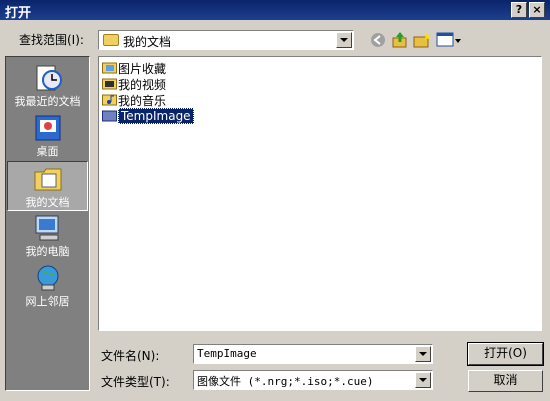 The width and height of the screenshot is (550, 401). What do you see at coordinates (135, 382) in the screenshot?
I see `filetype-label: 文件类型(T):` at bounding box center [135, 382].